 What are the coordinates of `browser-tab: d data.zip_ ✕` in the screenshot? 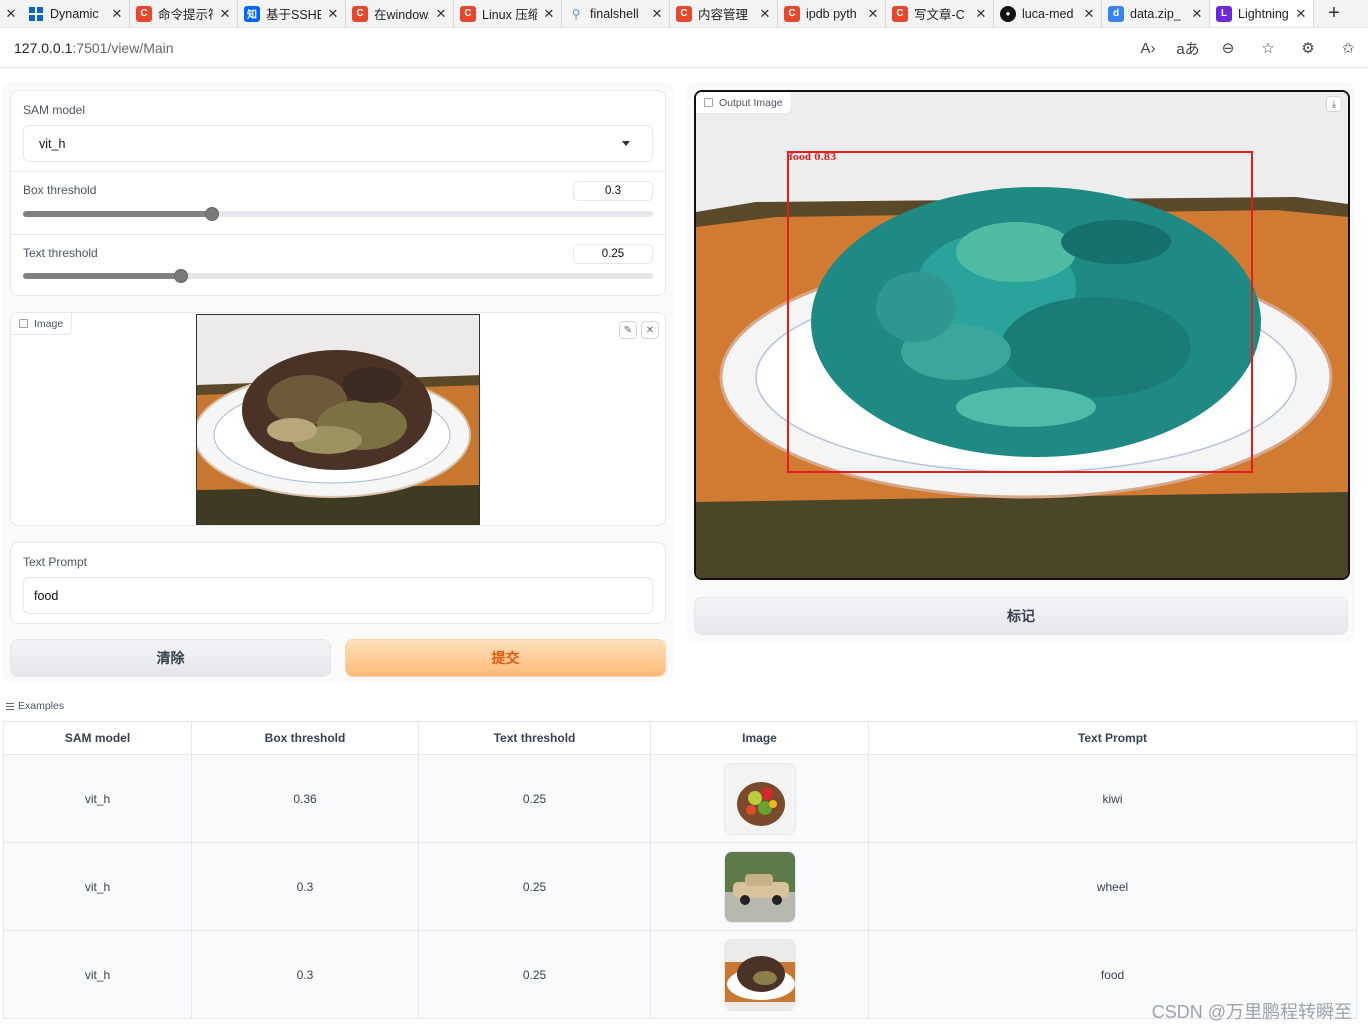 It's located at (1156, 13).